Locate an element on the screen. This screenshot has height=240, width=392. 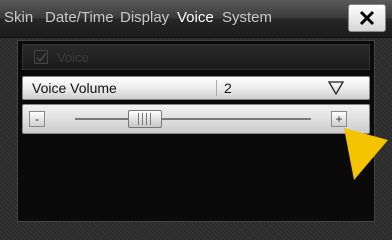
tab-voice: Voice is located at coordinates (195, 18).